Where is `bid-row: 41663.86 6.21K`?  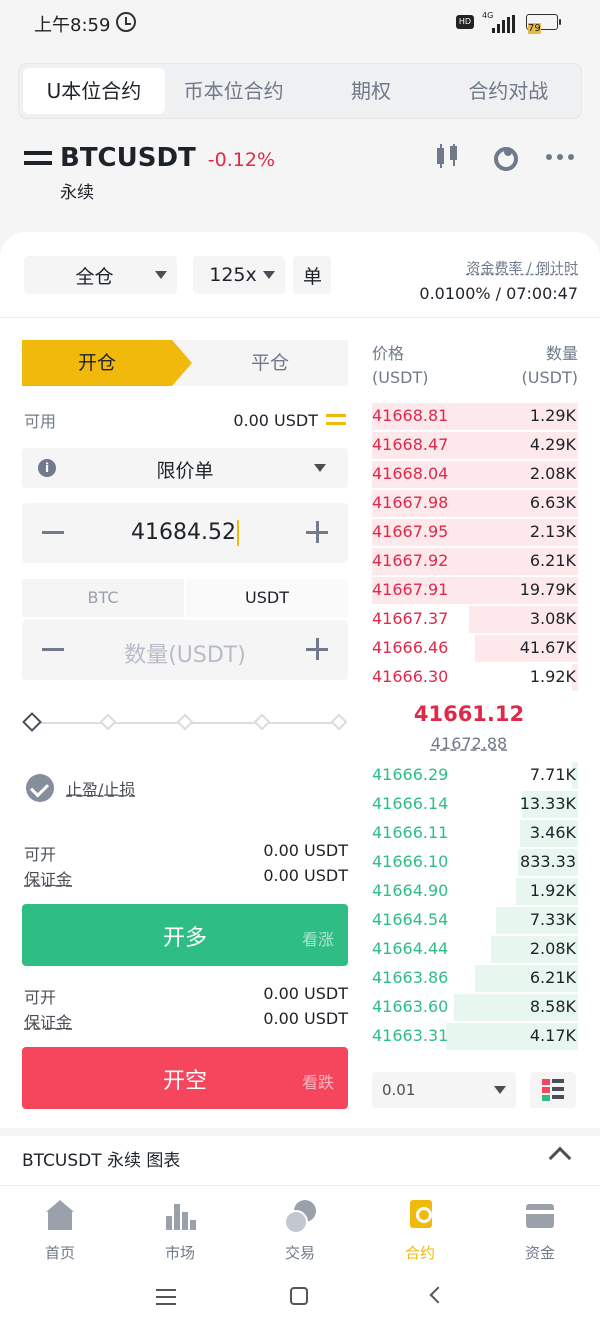 bid-row: 41663.86 6.21K is located at coordinates (475, 978).